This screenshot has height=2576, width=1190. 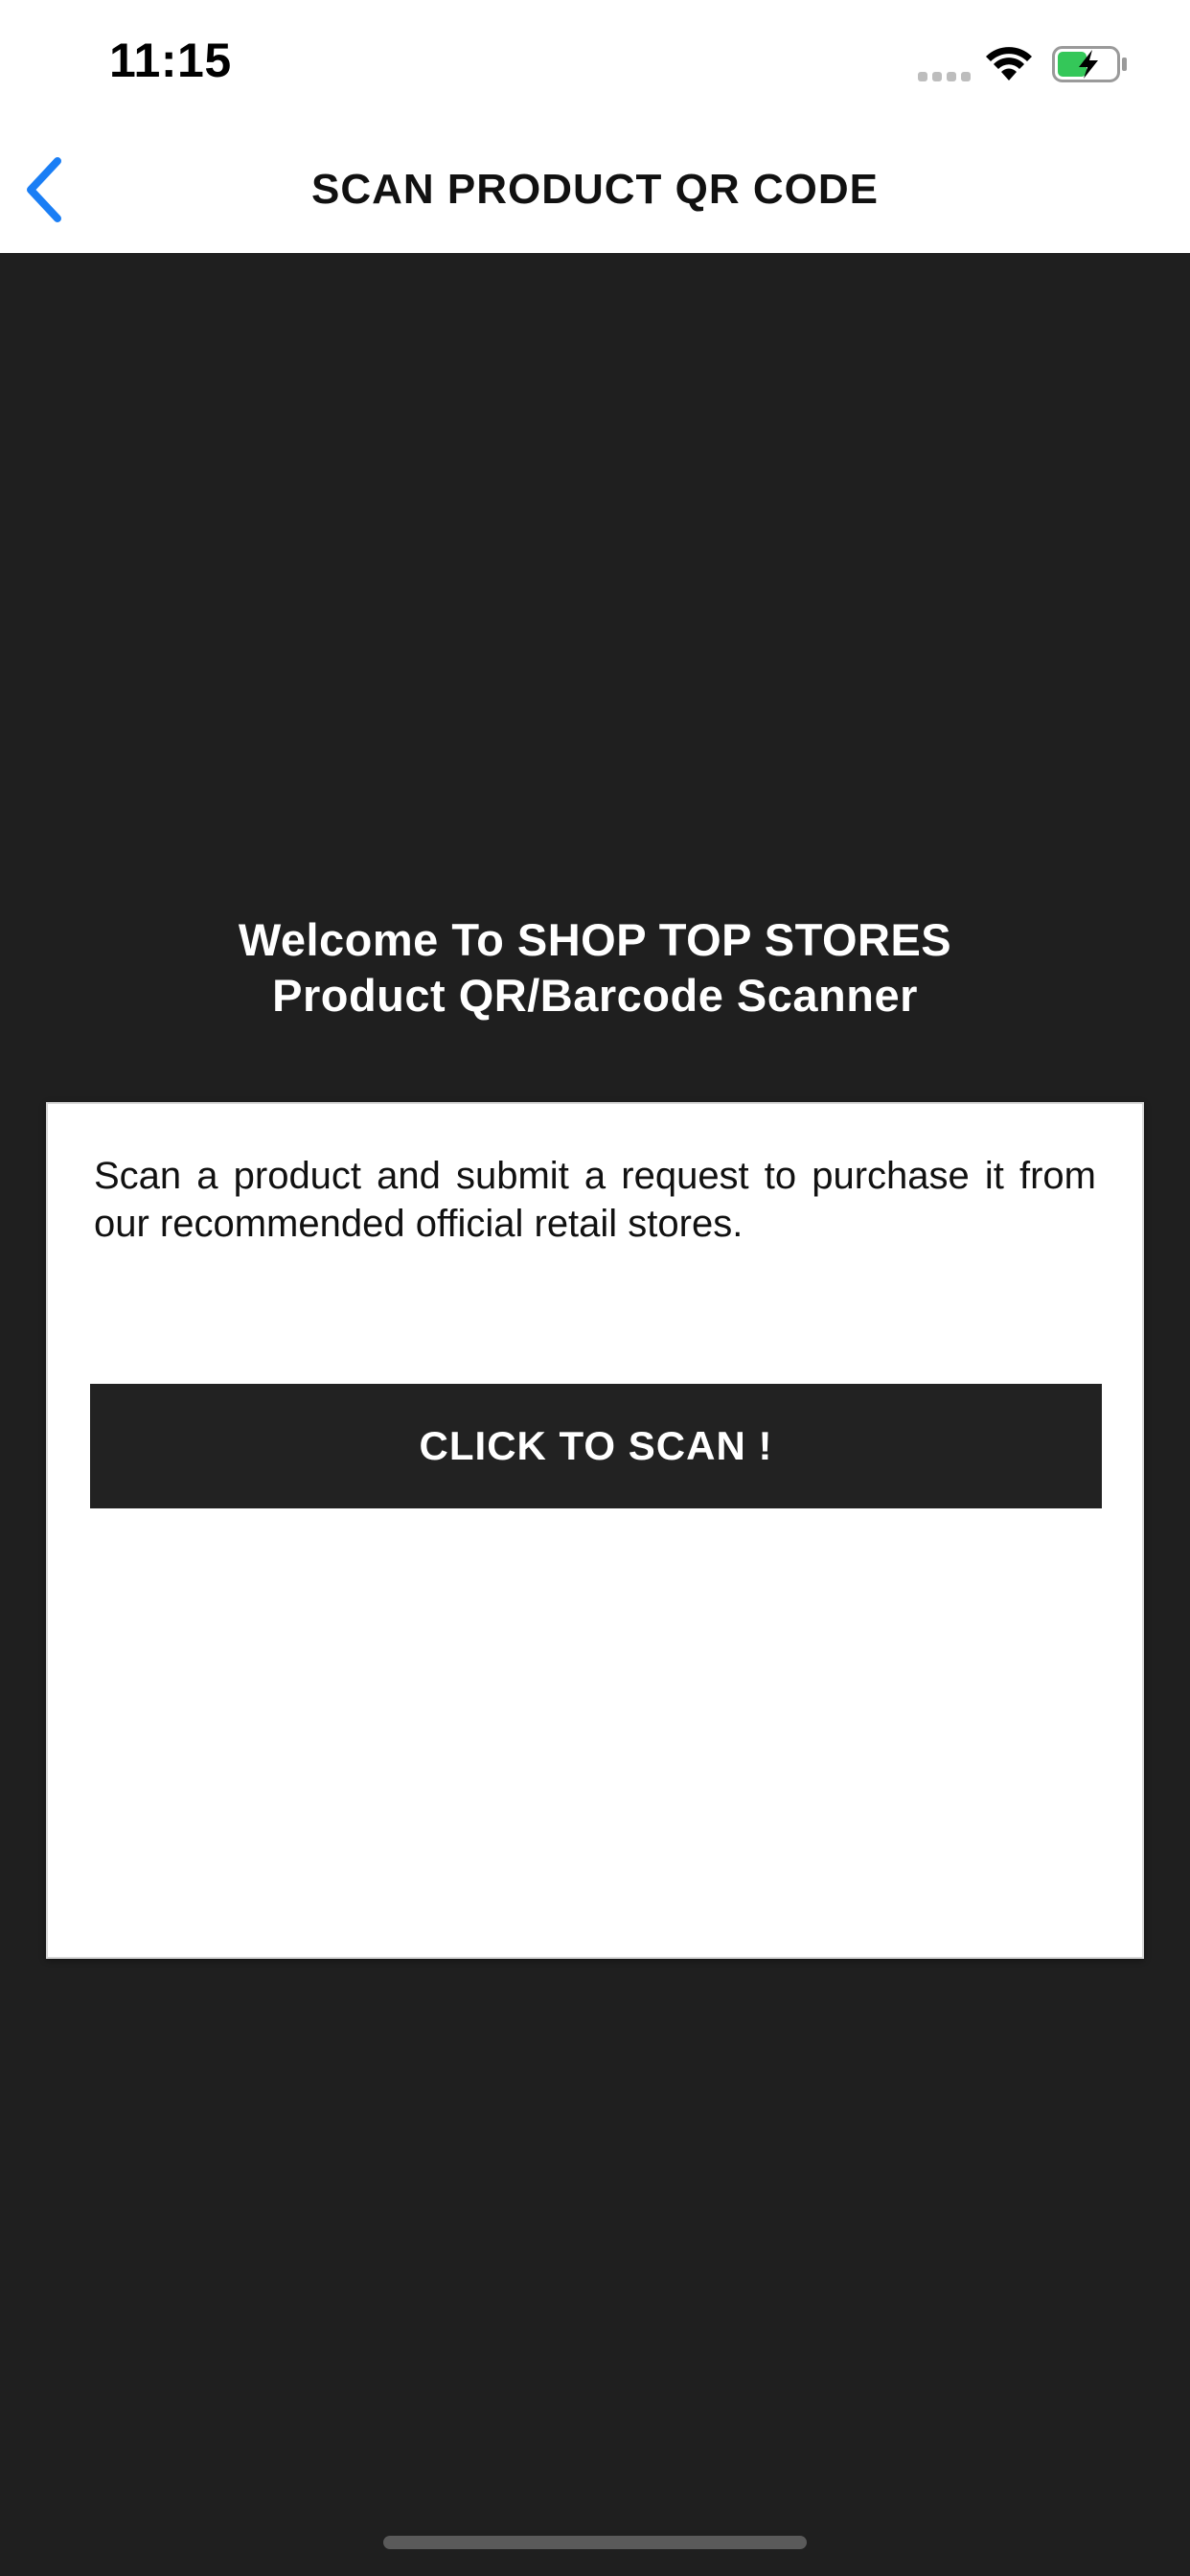 I want to click on welcome-line-2: Product QR/Barcode Scanner, so click(x=595, y=996).